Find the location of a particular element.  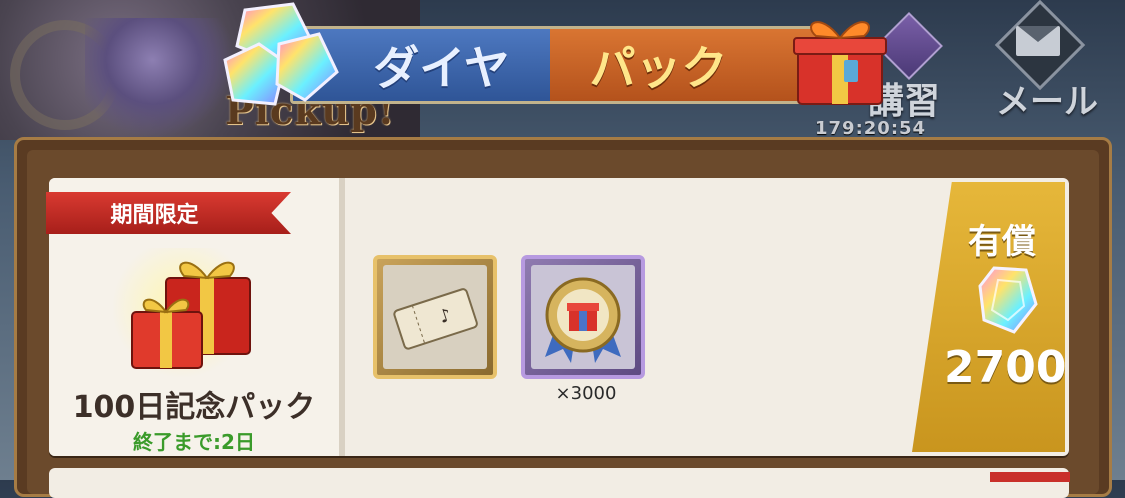

gift-box-icon is located at coordinates (840, 58).